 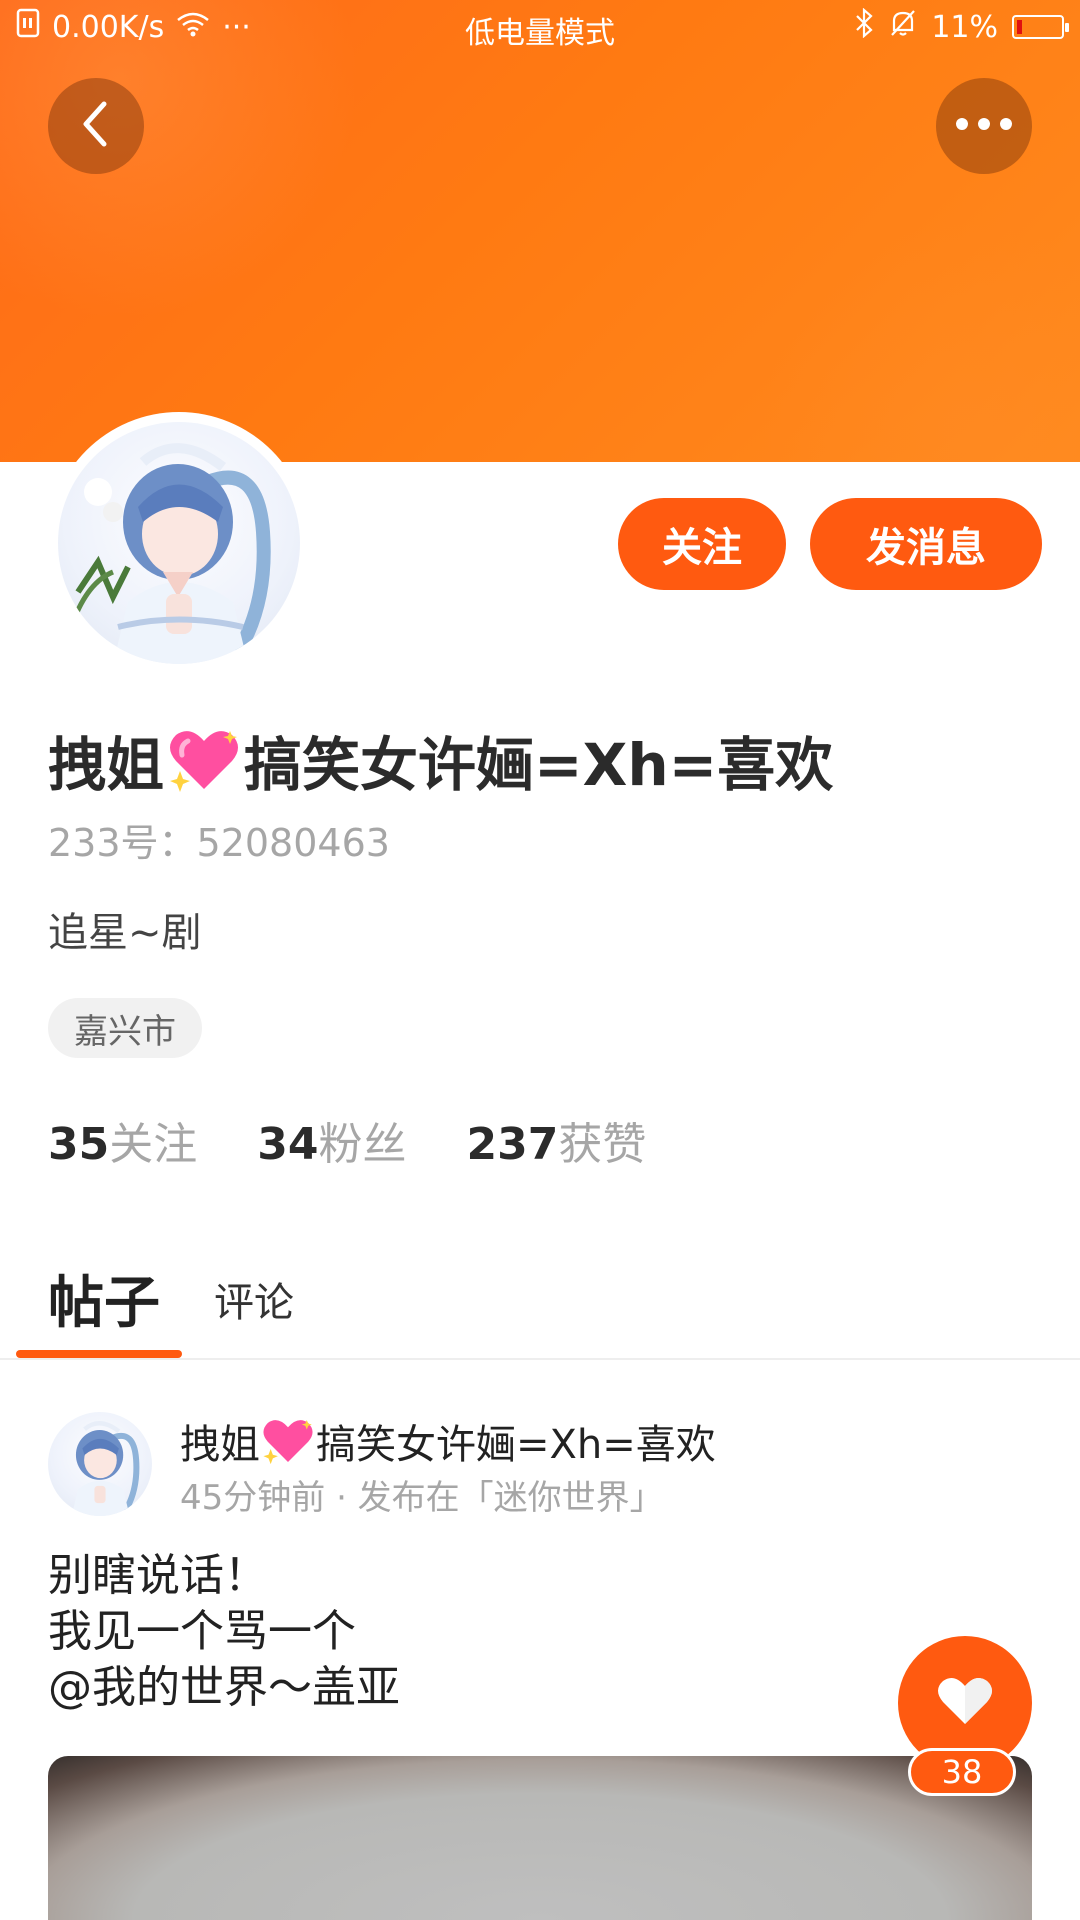 I want to click on stat-following: 35关注, so click(x=122, y=1140).